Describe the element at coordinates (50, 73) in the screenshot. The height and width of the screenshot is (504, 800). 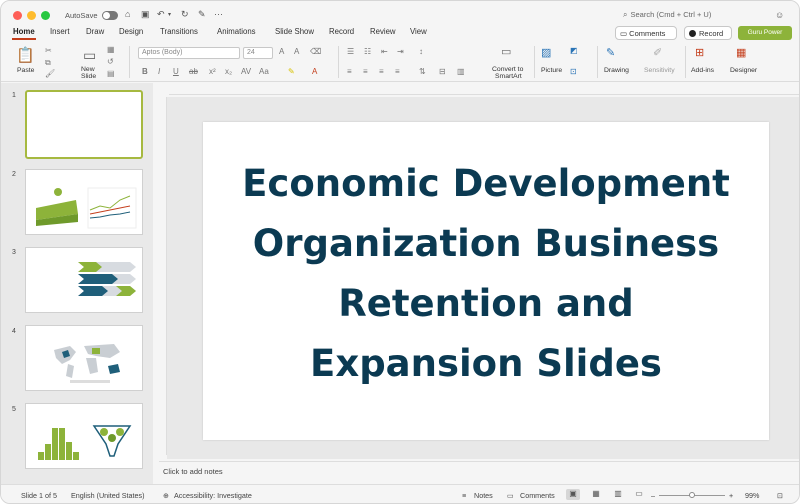
I see `format-brush-icon: 🖌` at that location.